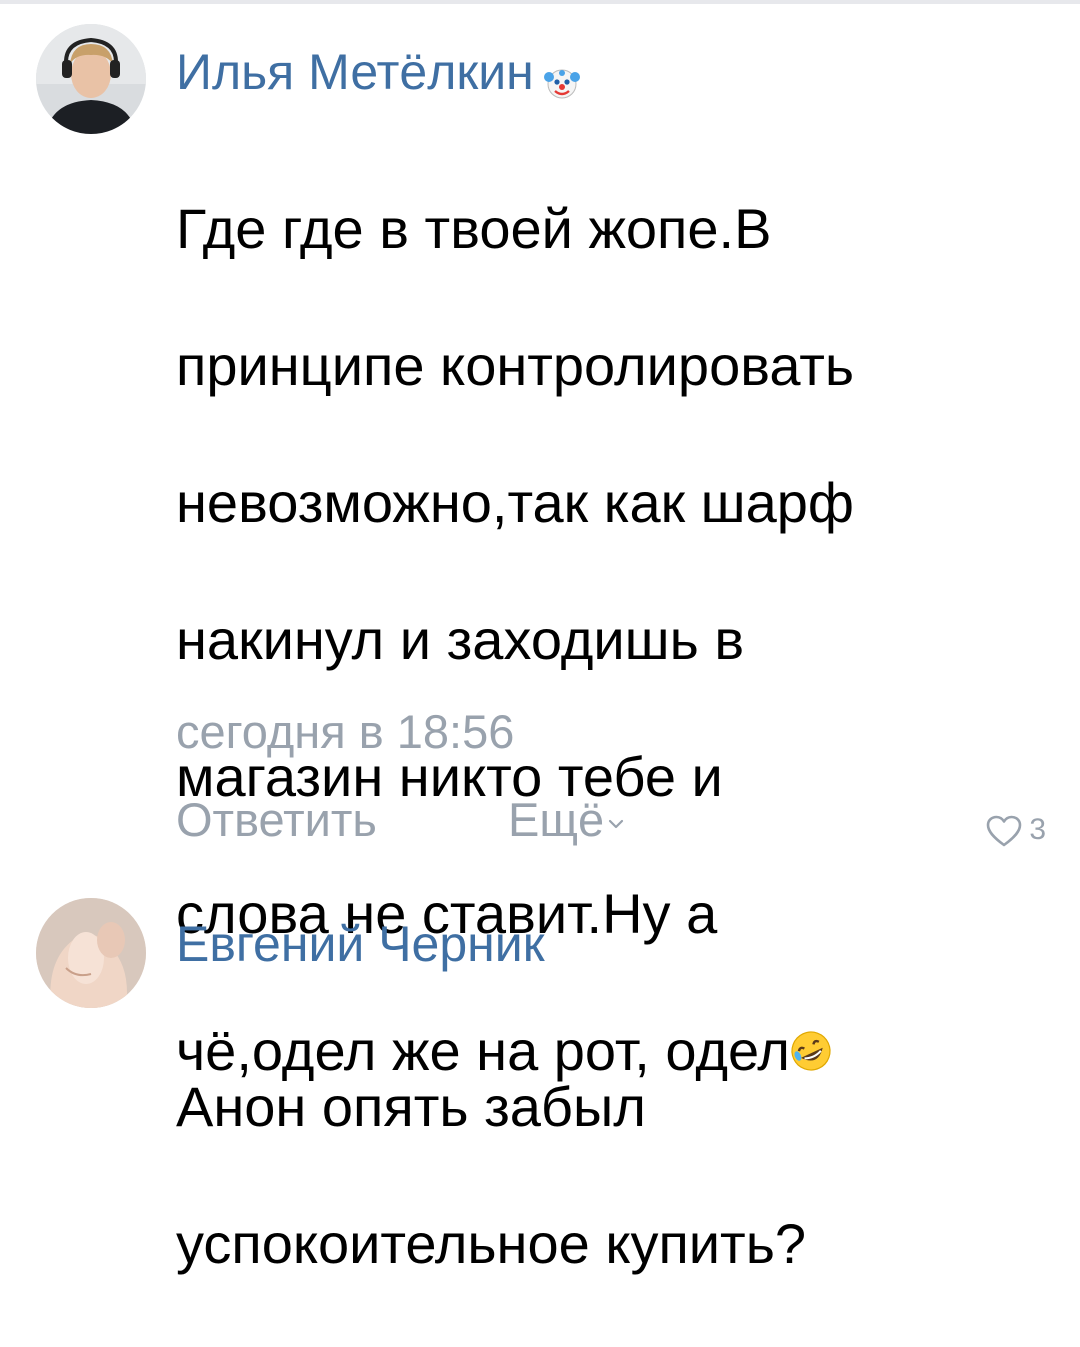  What do you see at coordinates (1004, 831) in the screenshot?
I see `heart-icon` at bounding box center [1004, 831].